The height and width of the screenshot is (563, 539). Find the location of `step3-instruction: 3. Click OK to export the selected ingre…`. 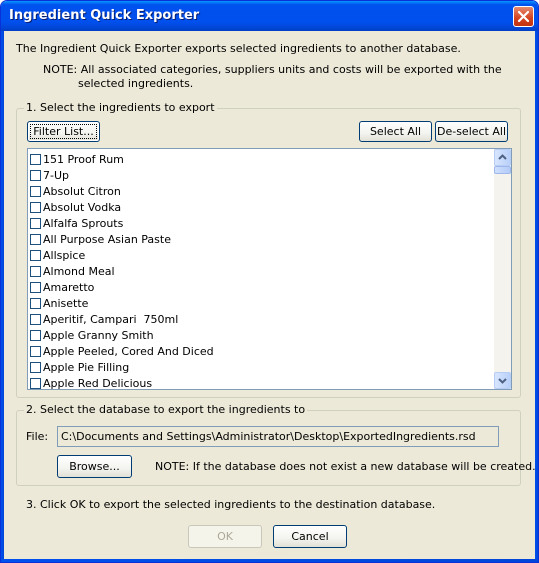

step3-instruction: 3. Click OK to export the selected ingre… is located at coordinates (231, 504).